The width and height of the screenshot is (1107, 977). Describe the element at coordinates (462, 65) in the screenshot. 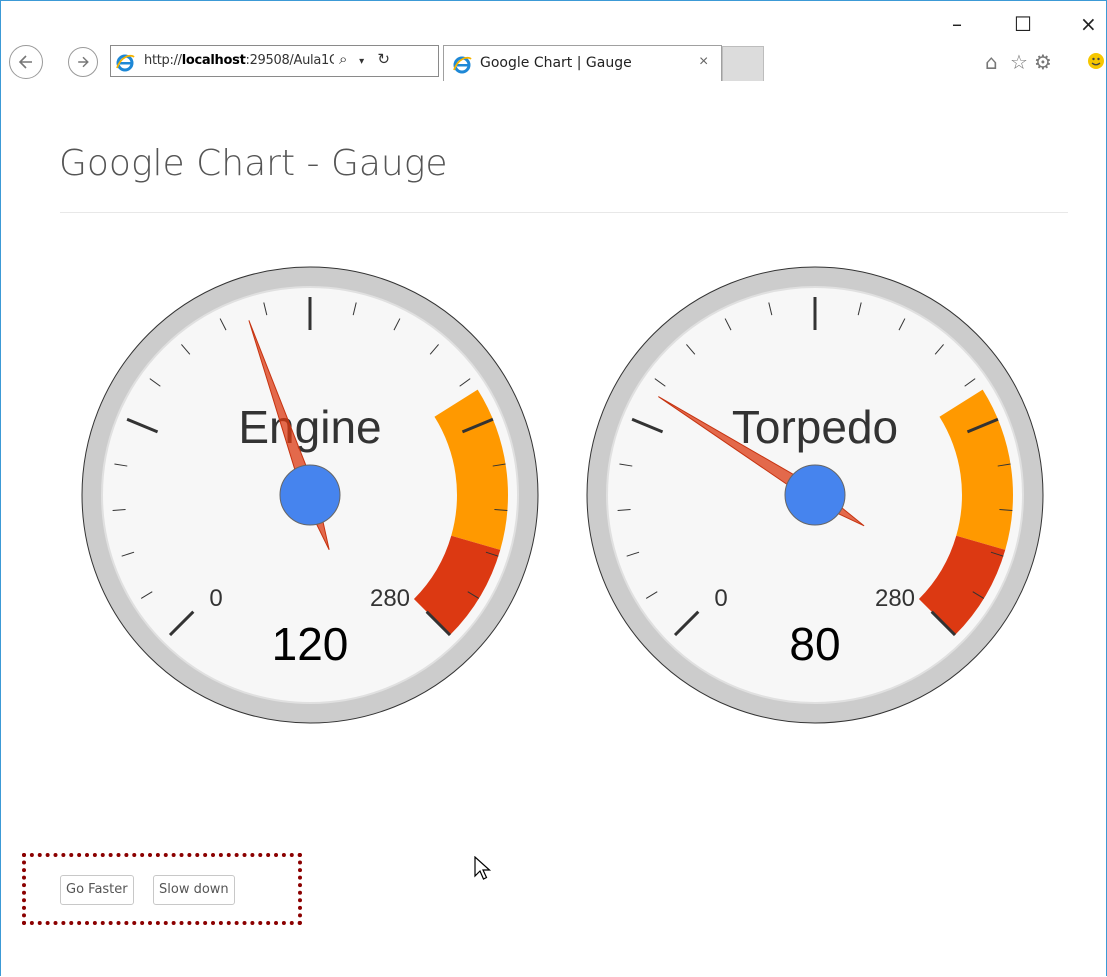

I see `ie-tab-icon` at that location.